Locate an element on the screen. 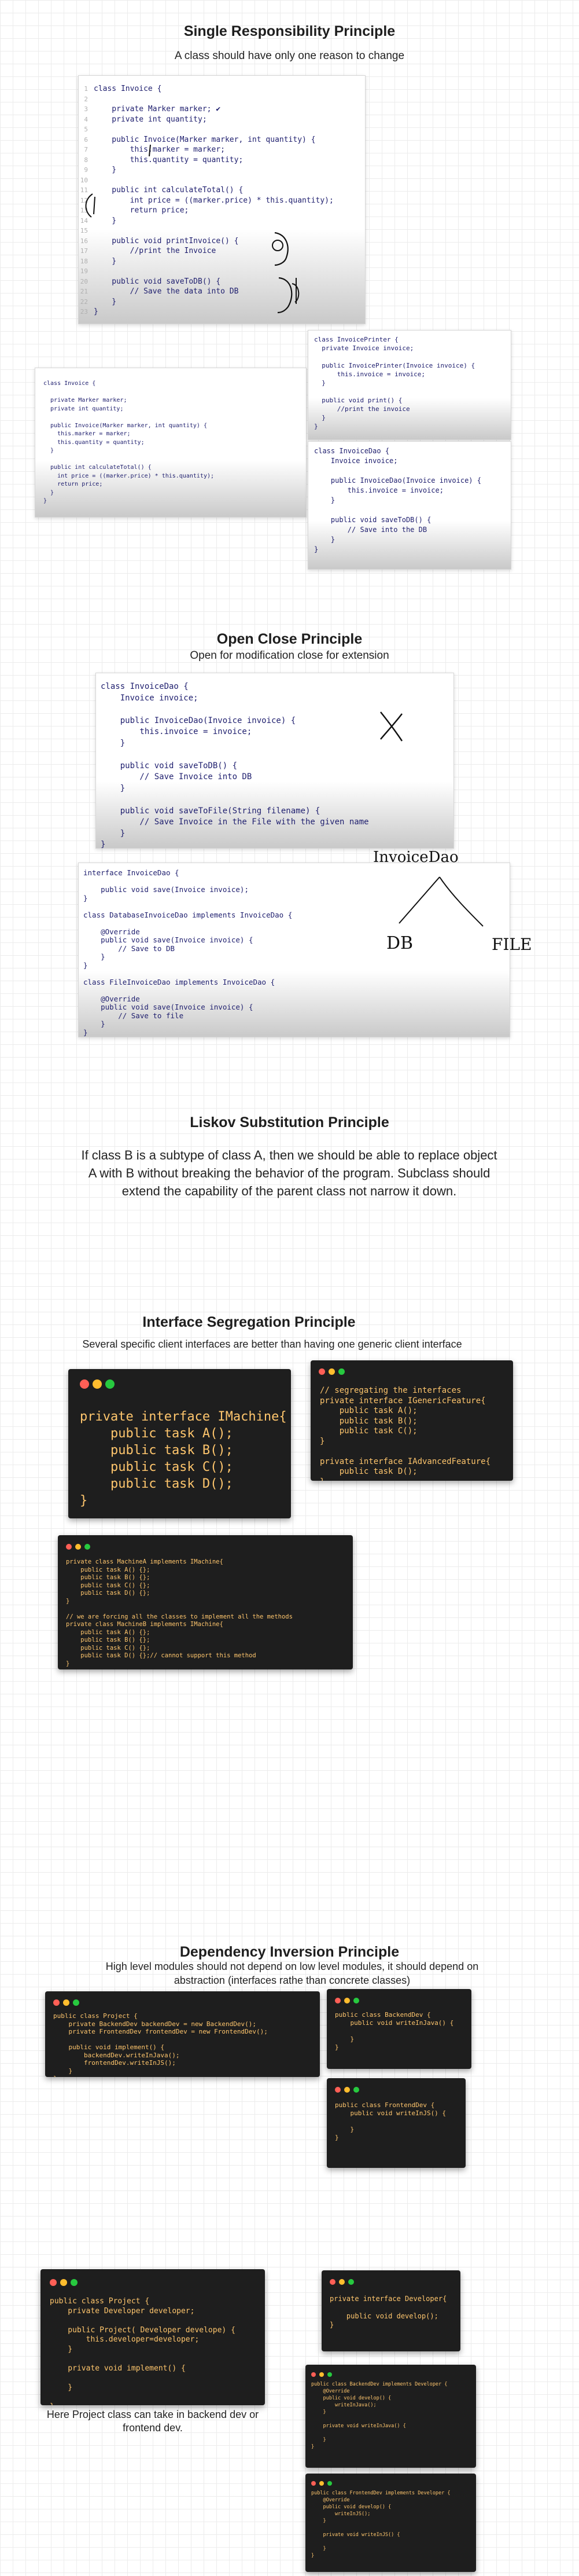  isp-title: Interface Segregation Principle is located at coordinates (249, 1322).